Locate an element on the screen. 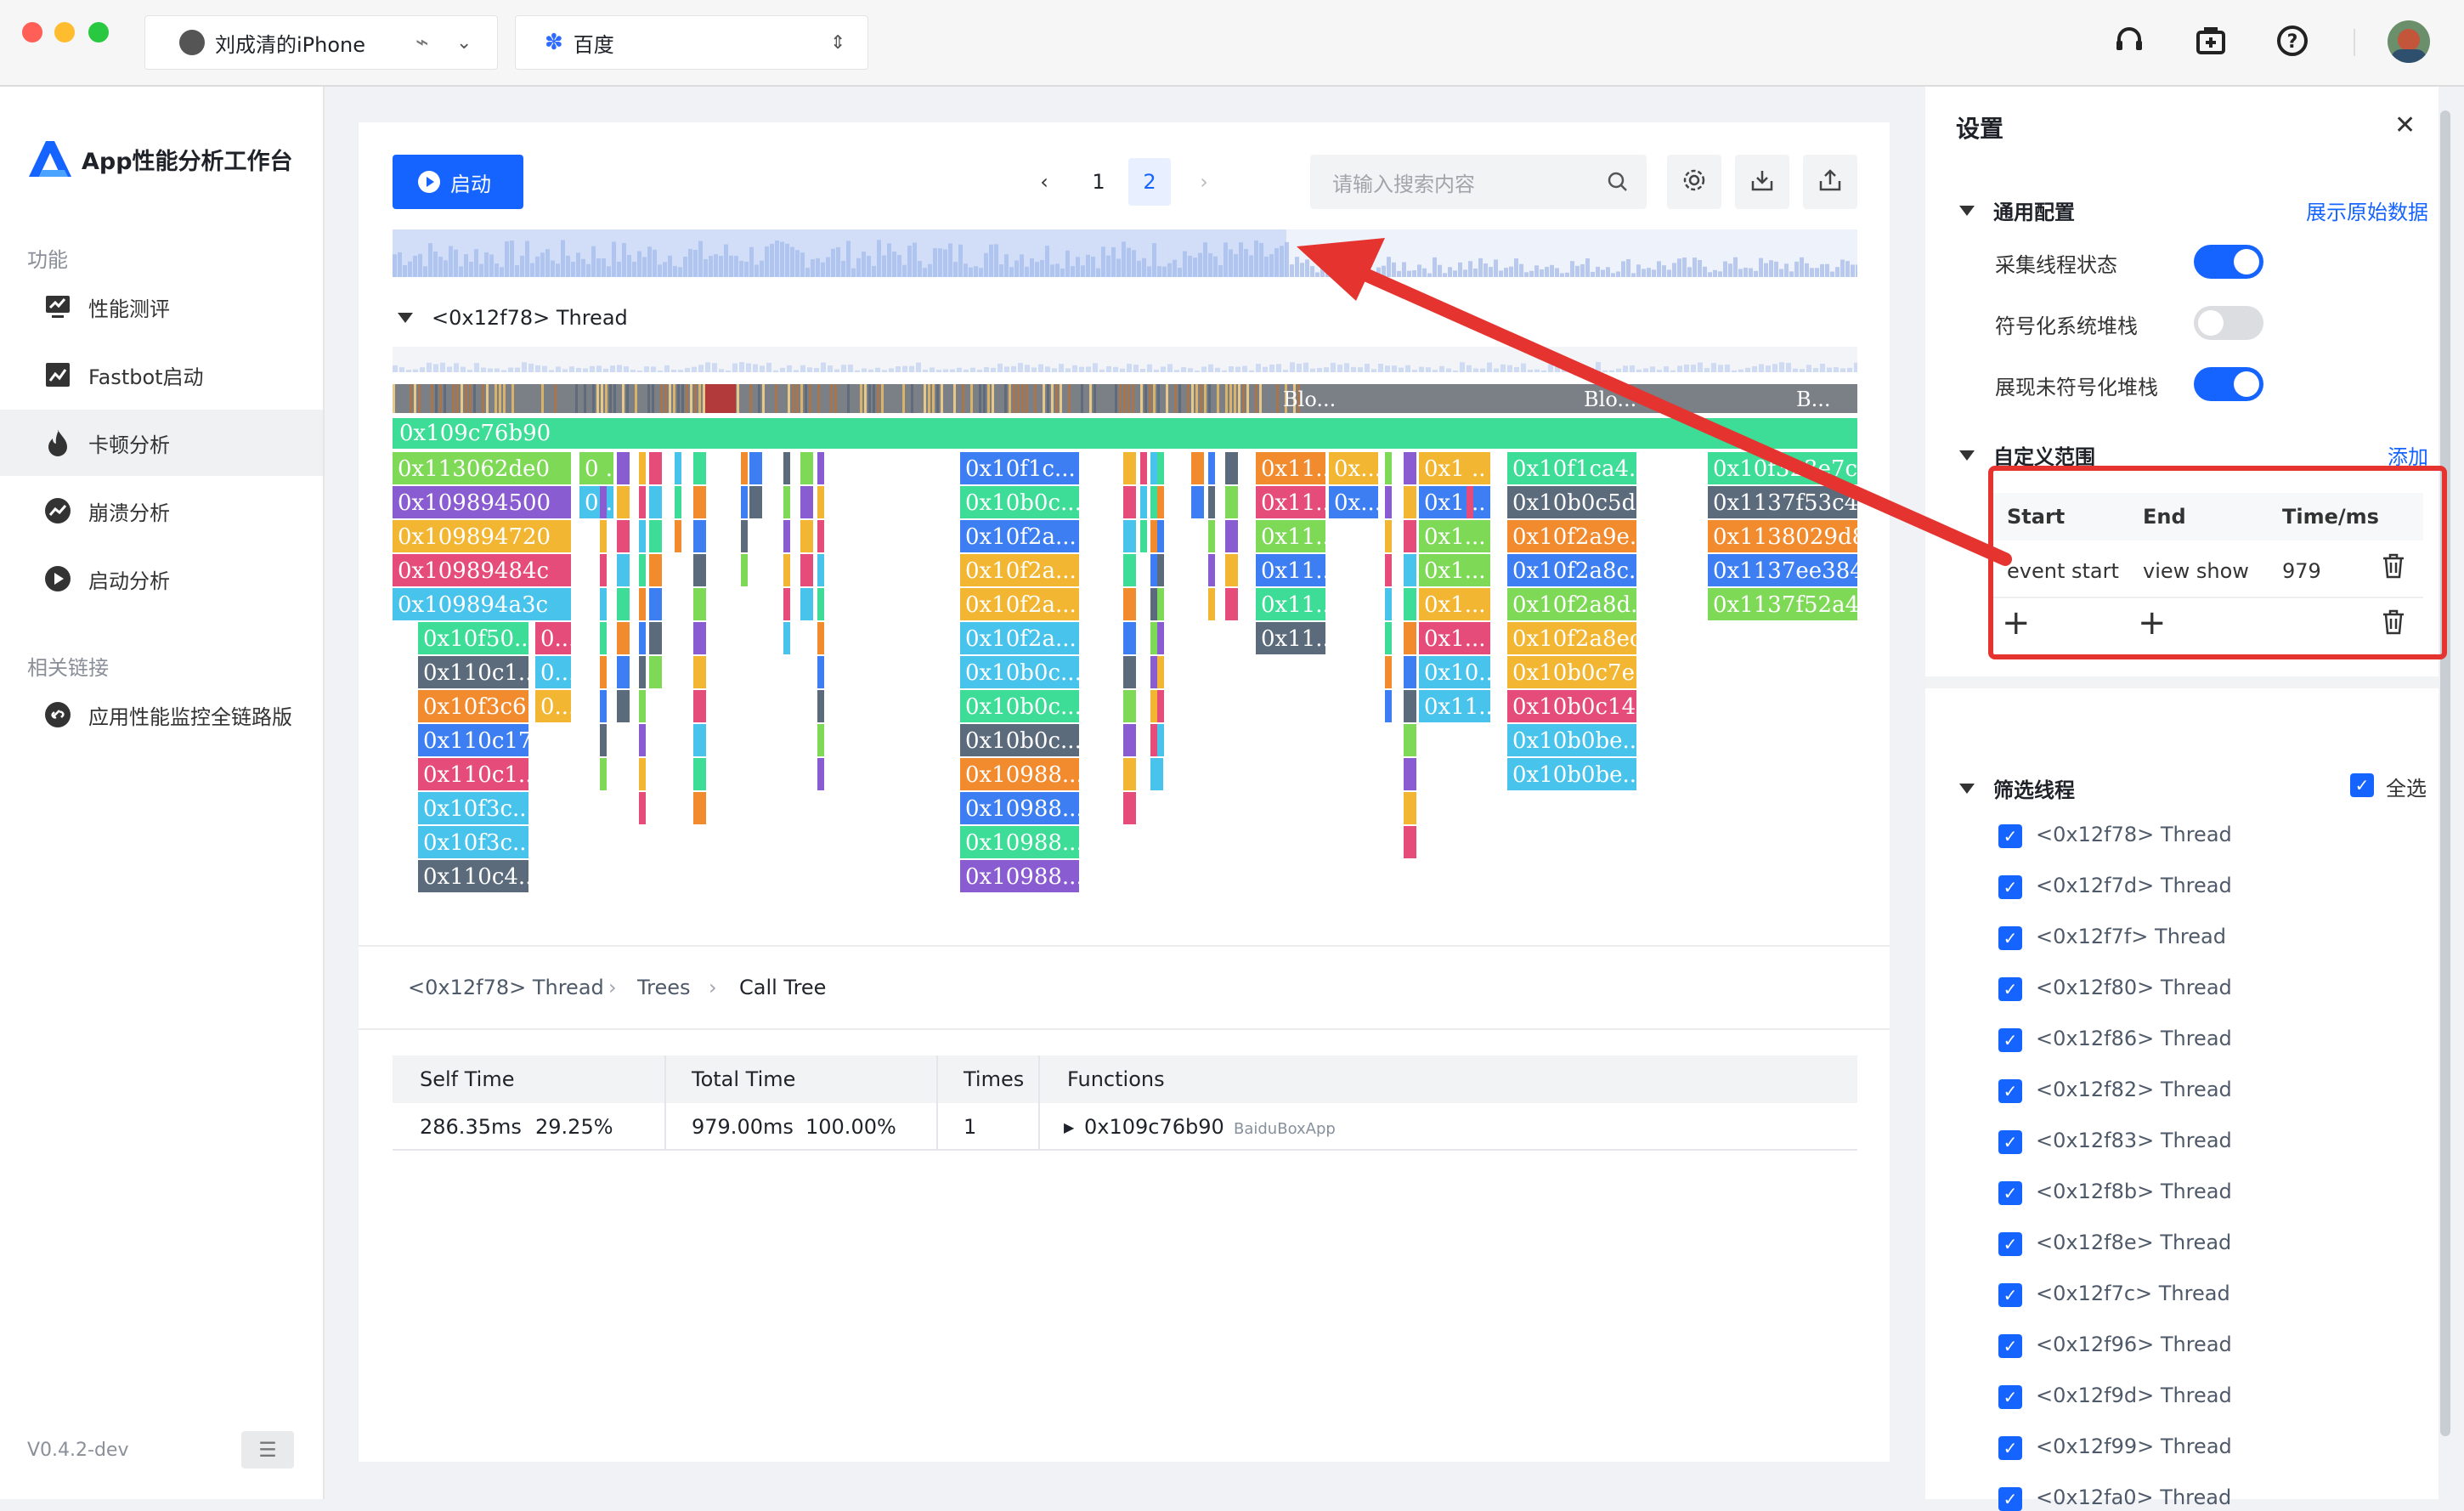 The image size is (2464, 1511). show-raw-data-link: 展示原始数据 is located at coordinates (2367, 210).